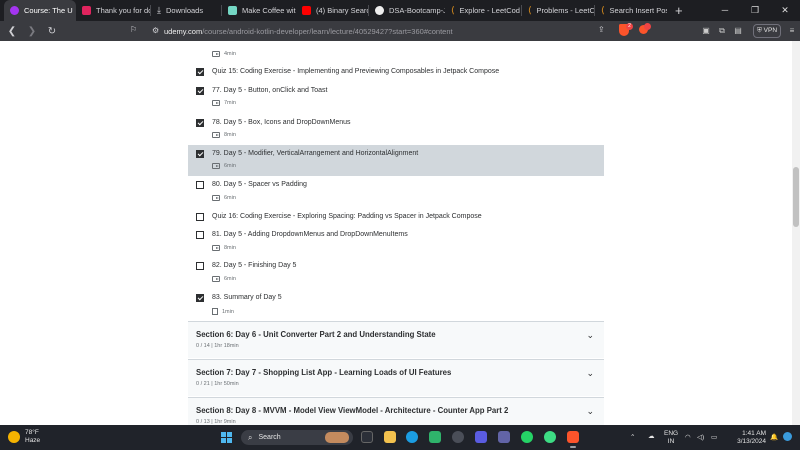 The image size is (800, 450). I want to click on tab-leetcode-explore: ⟨ Explore - LeetCod, so click(483, 10).